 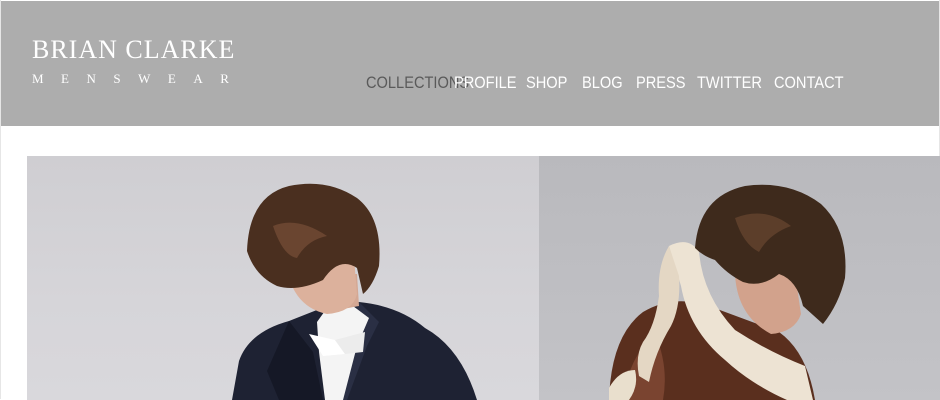 I want to click on model-navy-jacket-image, so click(x=354, y=291).